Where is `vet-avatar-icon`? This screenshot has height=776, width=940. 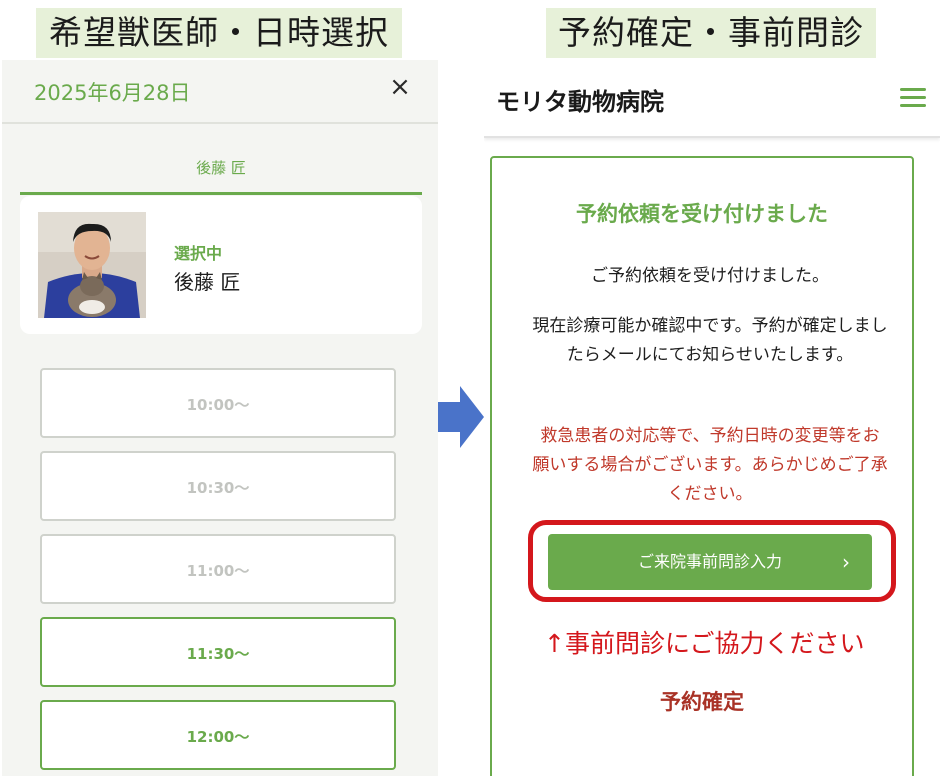
vet-avatar-icon is located at coordinates (92, 265).